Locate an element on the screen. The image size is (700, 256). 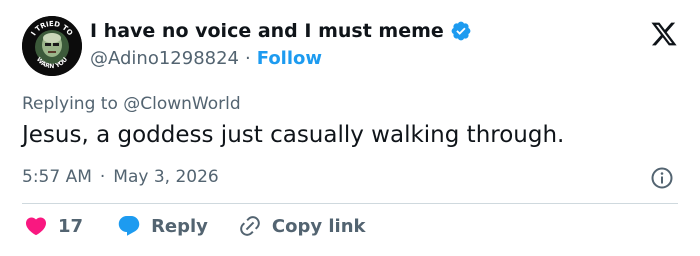
reply-bubble-icon is located at coordinates (129, 226).